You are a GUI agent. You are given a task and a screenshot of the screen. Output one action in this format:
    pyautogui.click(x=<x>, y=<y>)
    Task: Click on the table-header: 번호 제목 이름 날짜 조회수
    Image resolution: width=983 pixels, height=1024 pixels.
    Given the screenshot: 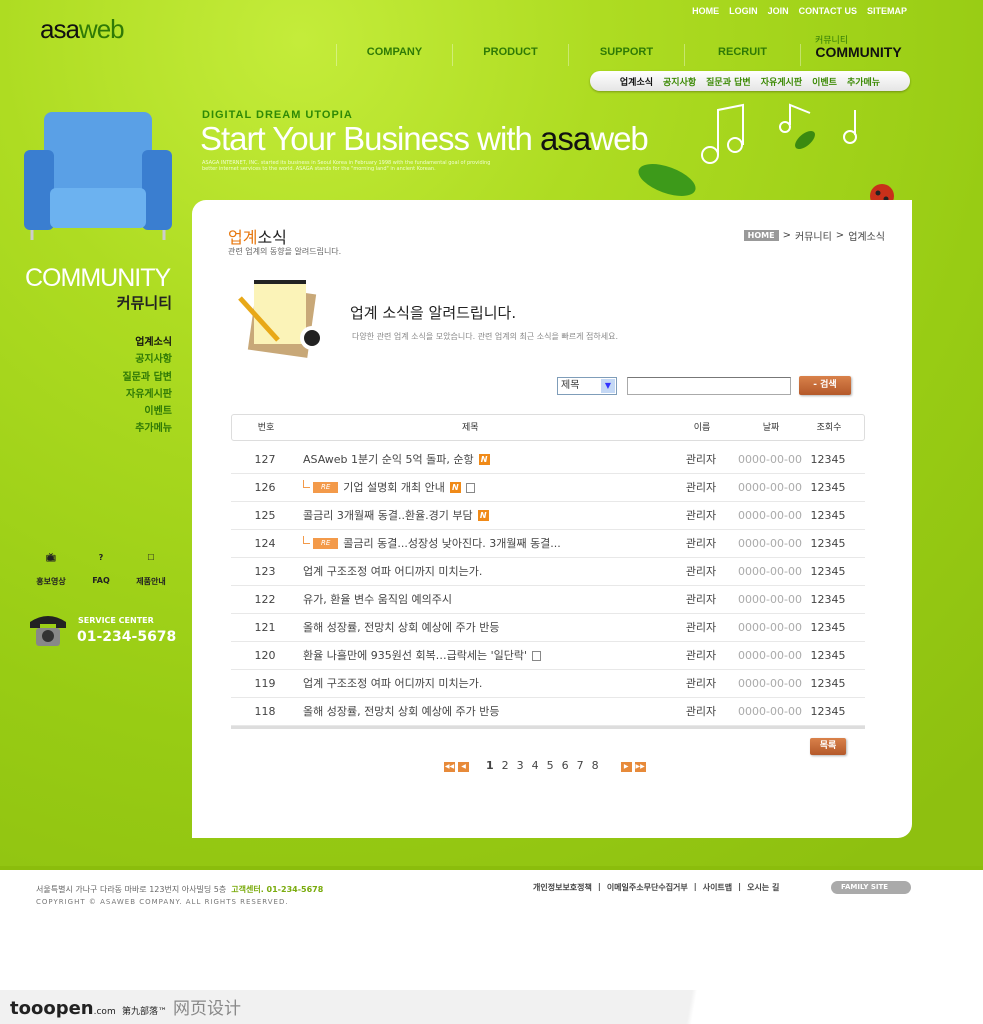 What is the action you would take?
    pyautogui.click(x=548, y=427)
    